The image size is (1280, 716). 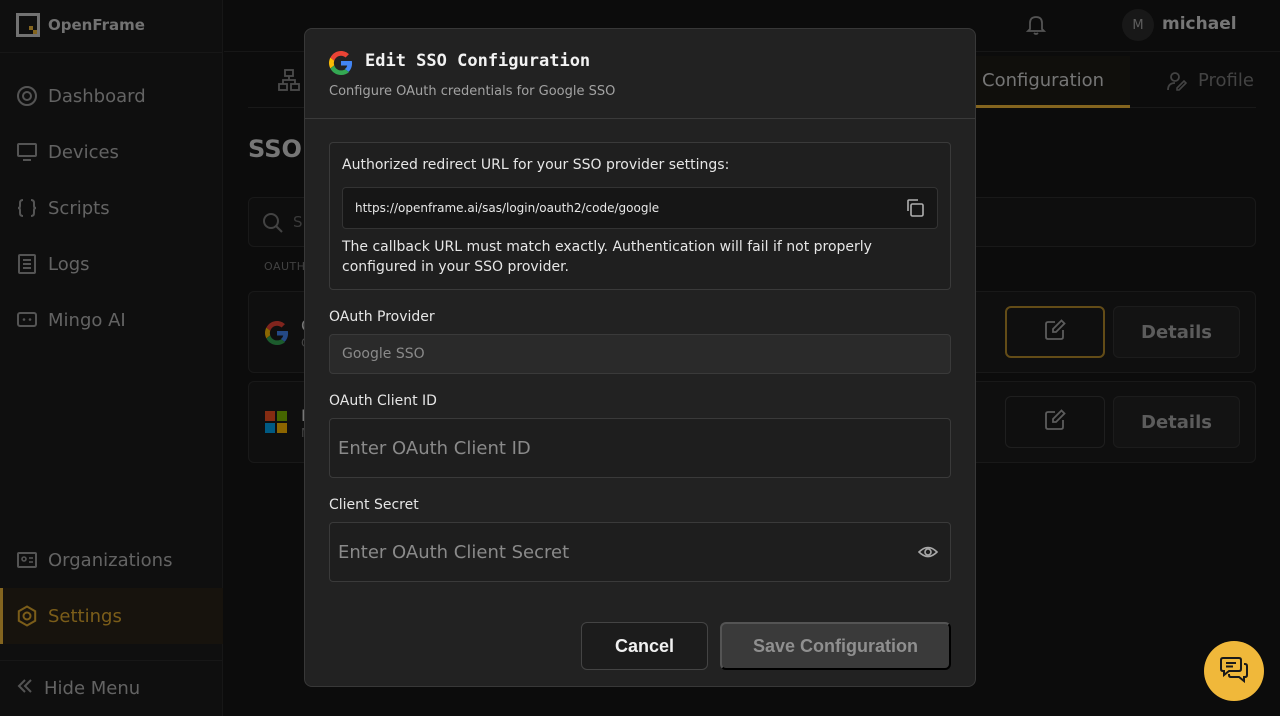 What do you see at coordinates (640, 354) in the screenshot?
I see `oauth-provider-field: Google SSO` at bounding box center [640, 354].